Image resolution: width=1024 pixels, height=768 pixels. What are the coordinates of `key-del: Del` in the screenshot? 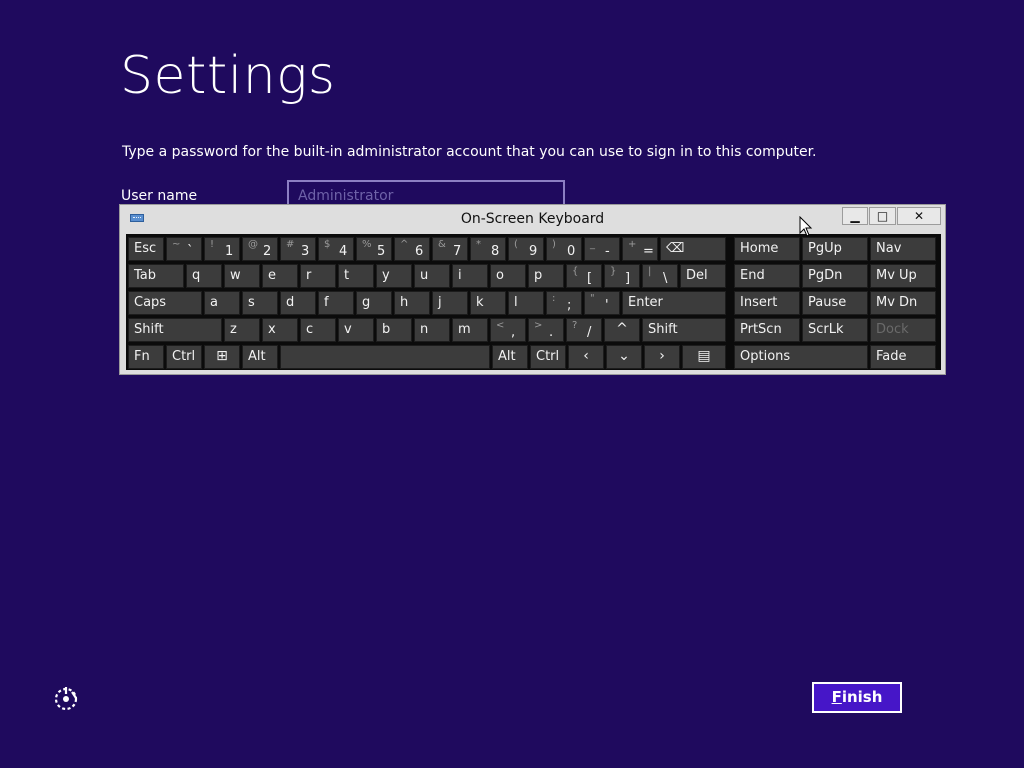 It's located at (703, 276).